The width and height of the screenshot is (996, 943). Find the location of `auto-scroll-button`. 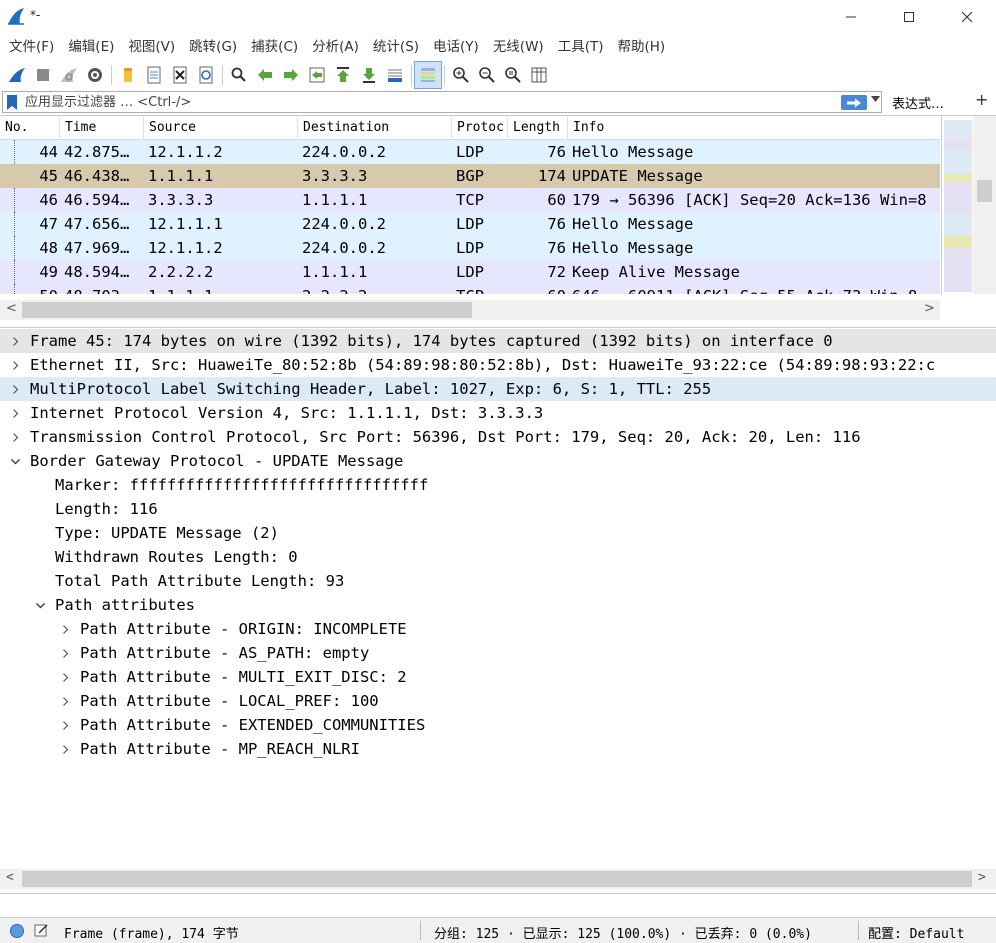

auto-scroll-button is located at coordinates (395, 75).